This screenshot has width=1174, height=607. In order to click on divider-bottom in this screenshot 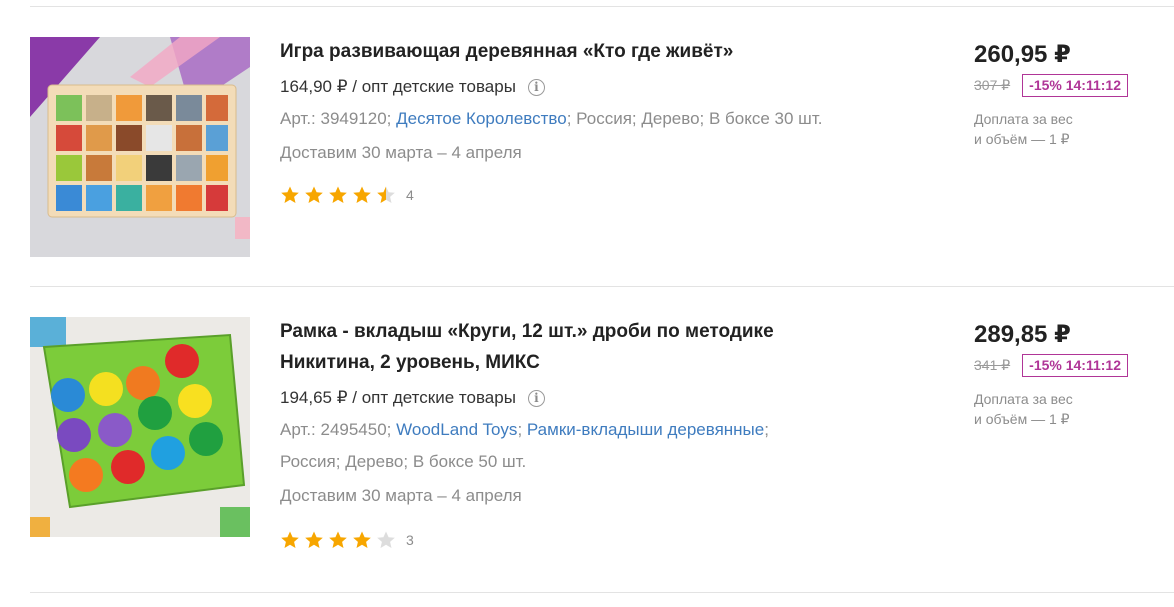, I will do `click(602, 592)`.